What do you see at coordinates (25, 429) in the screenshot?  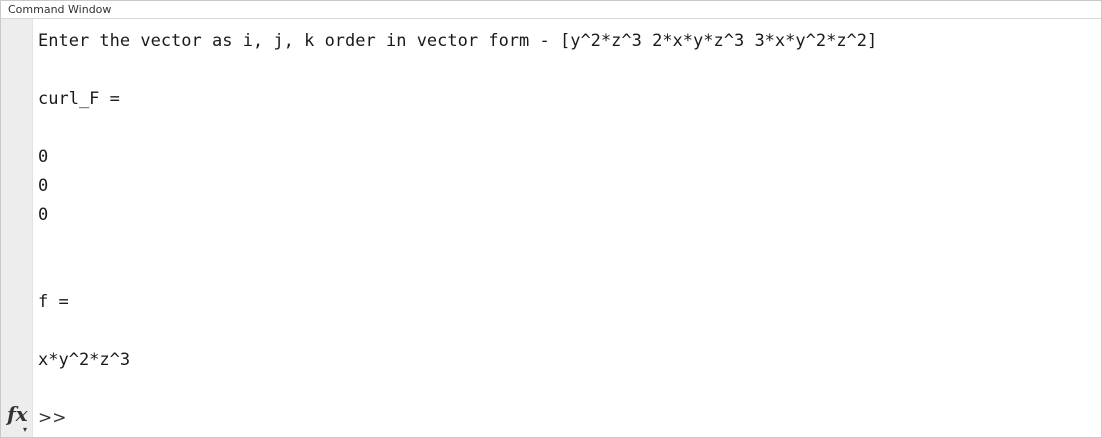 I see `chevron-down-icon: ▾` at bounding box center [25, 429].